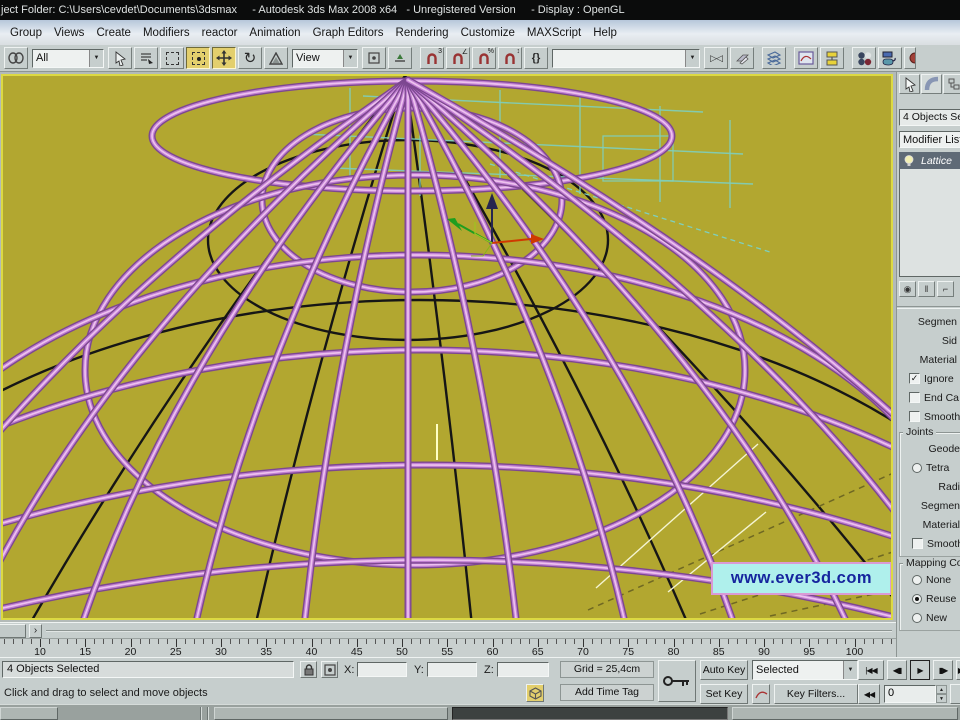 This screenshot has width=960, height=720. I want to click on menu-graph-editors: Graph Editors, so click(348, 33).